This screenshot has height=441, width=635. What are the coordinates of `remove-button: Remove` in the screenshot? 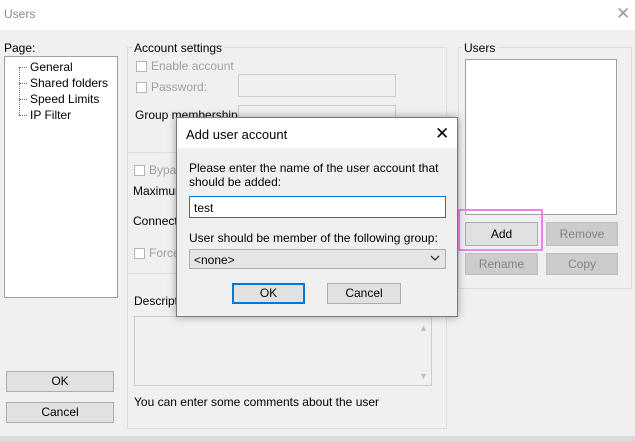 It's located at (582, 234).